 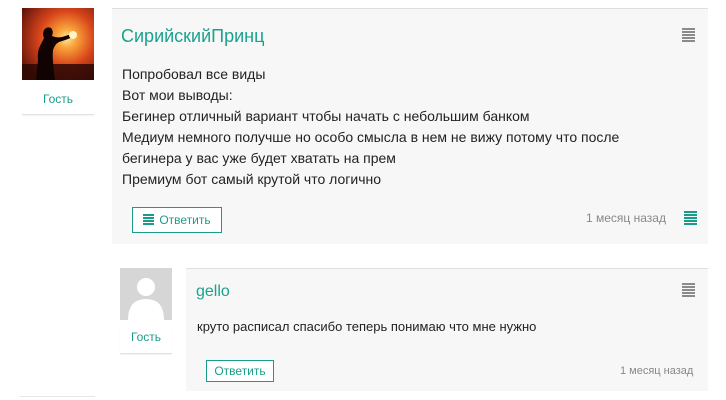 I want to click on comment-line: Вот мои выводы:, so click(x=177, y=95).